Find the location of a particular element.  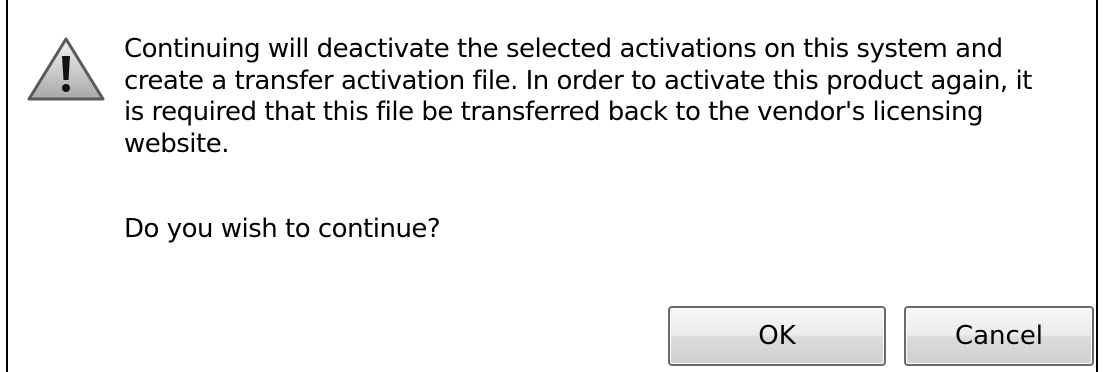

cancel-button: Cancel is located at coordinates (999, 336).